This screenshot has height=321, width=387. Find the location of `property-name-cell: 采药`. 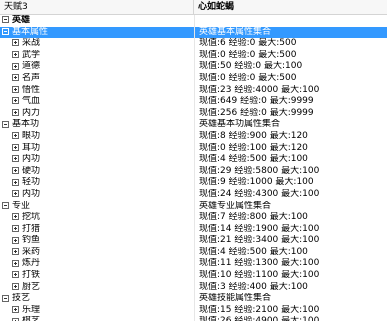

property-name-cell: 采药 is located at coordinates (97, 253).